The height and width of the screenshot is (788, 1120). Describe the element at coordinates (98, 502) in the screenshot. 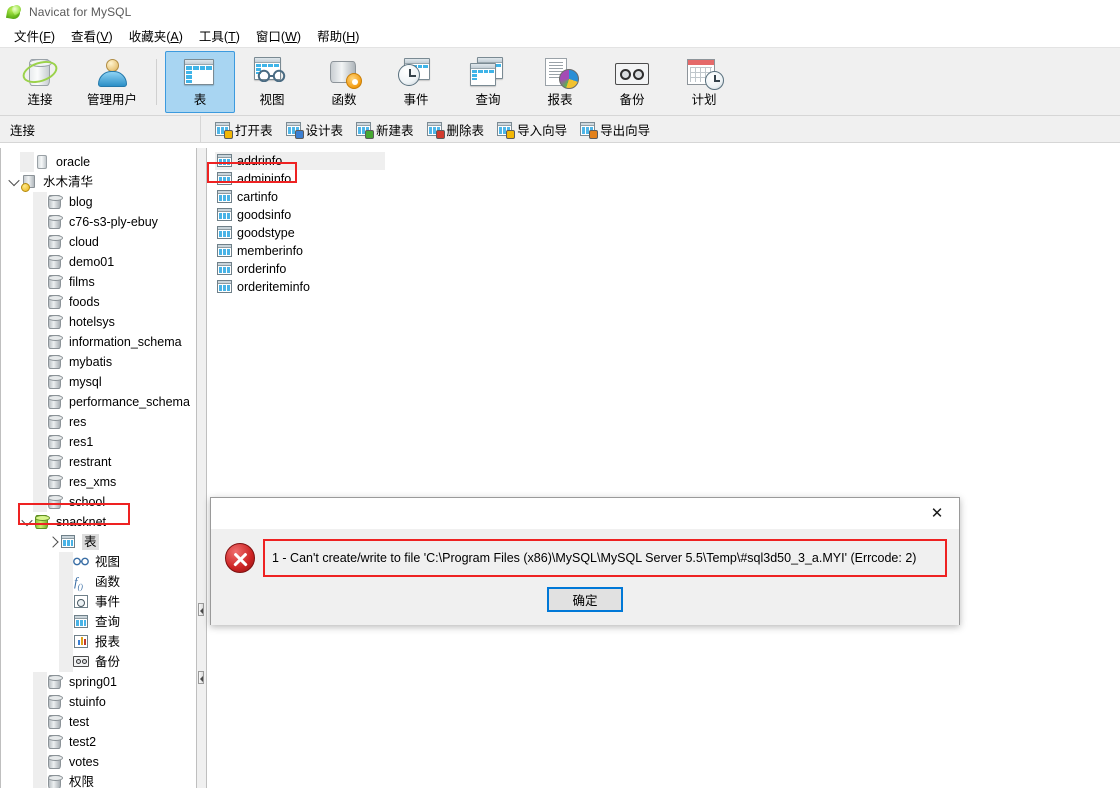

I see `tree-node-school: school` at that location.